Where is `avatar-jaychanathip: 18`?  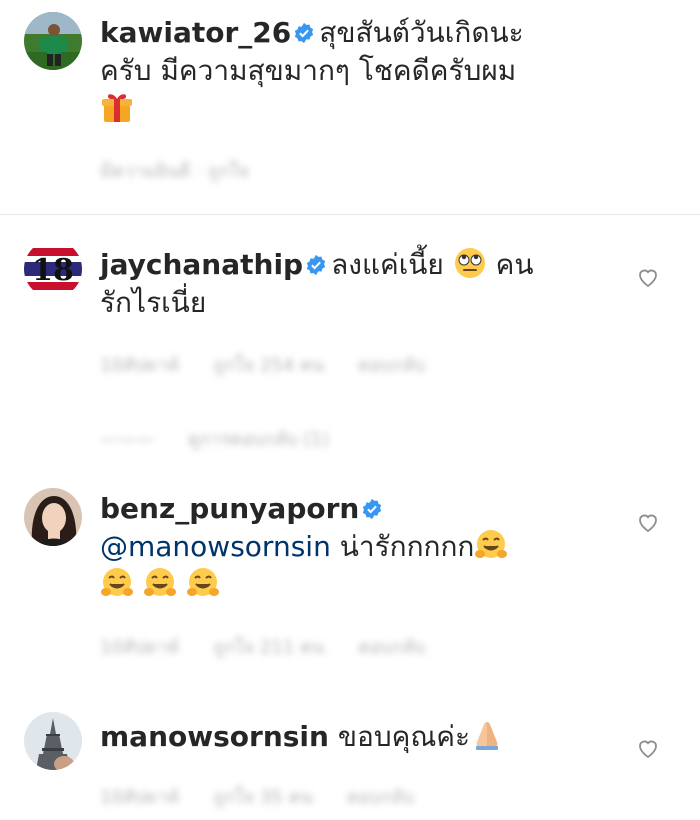
avatar-jaychanathip: 18 is located at coordinates (53, 269).